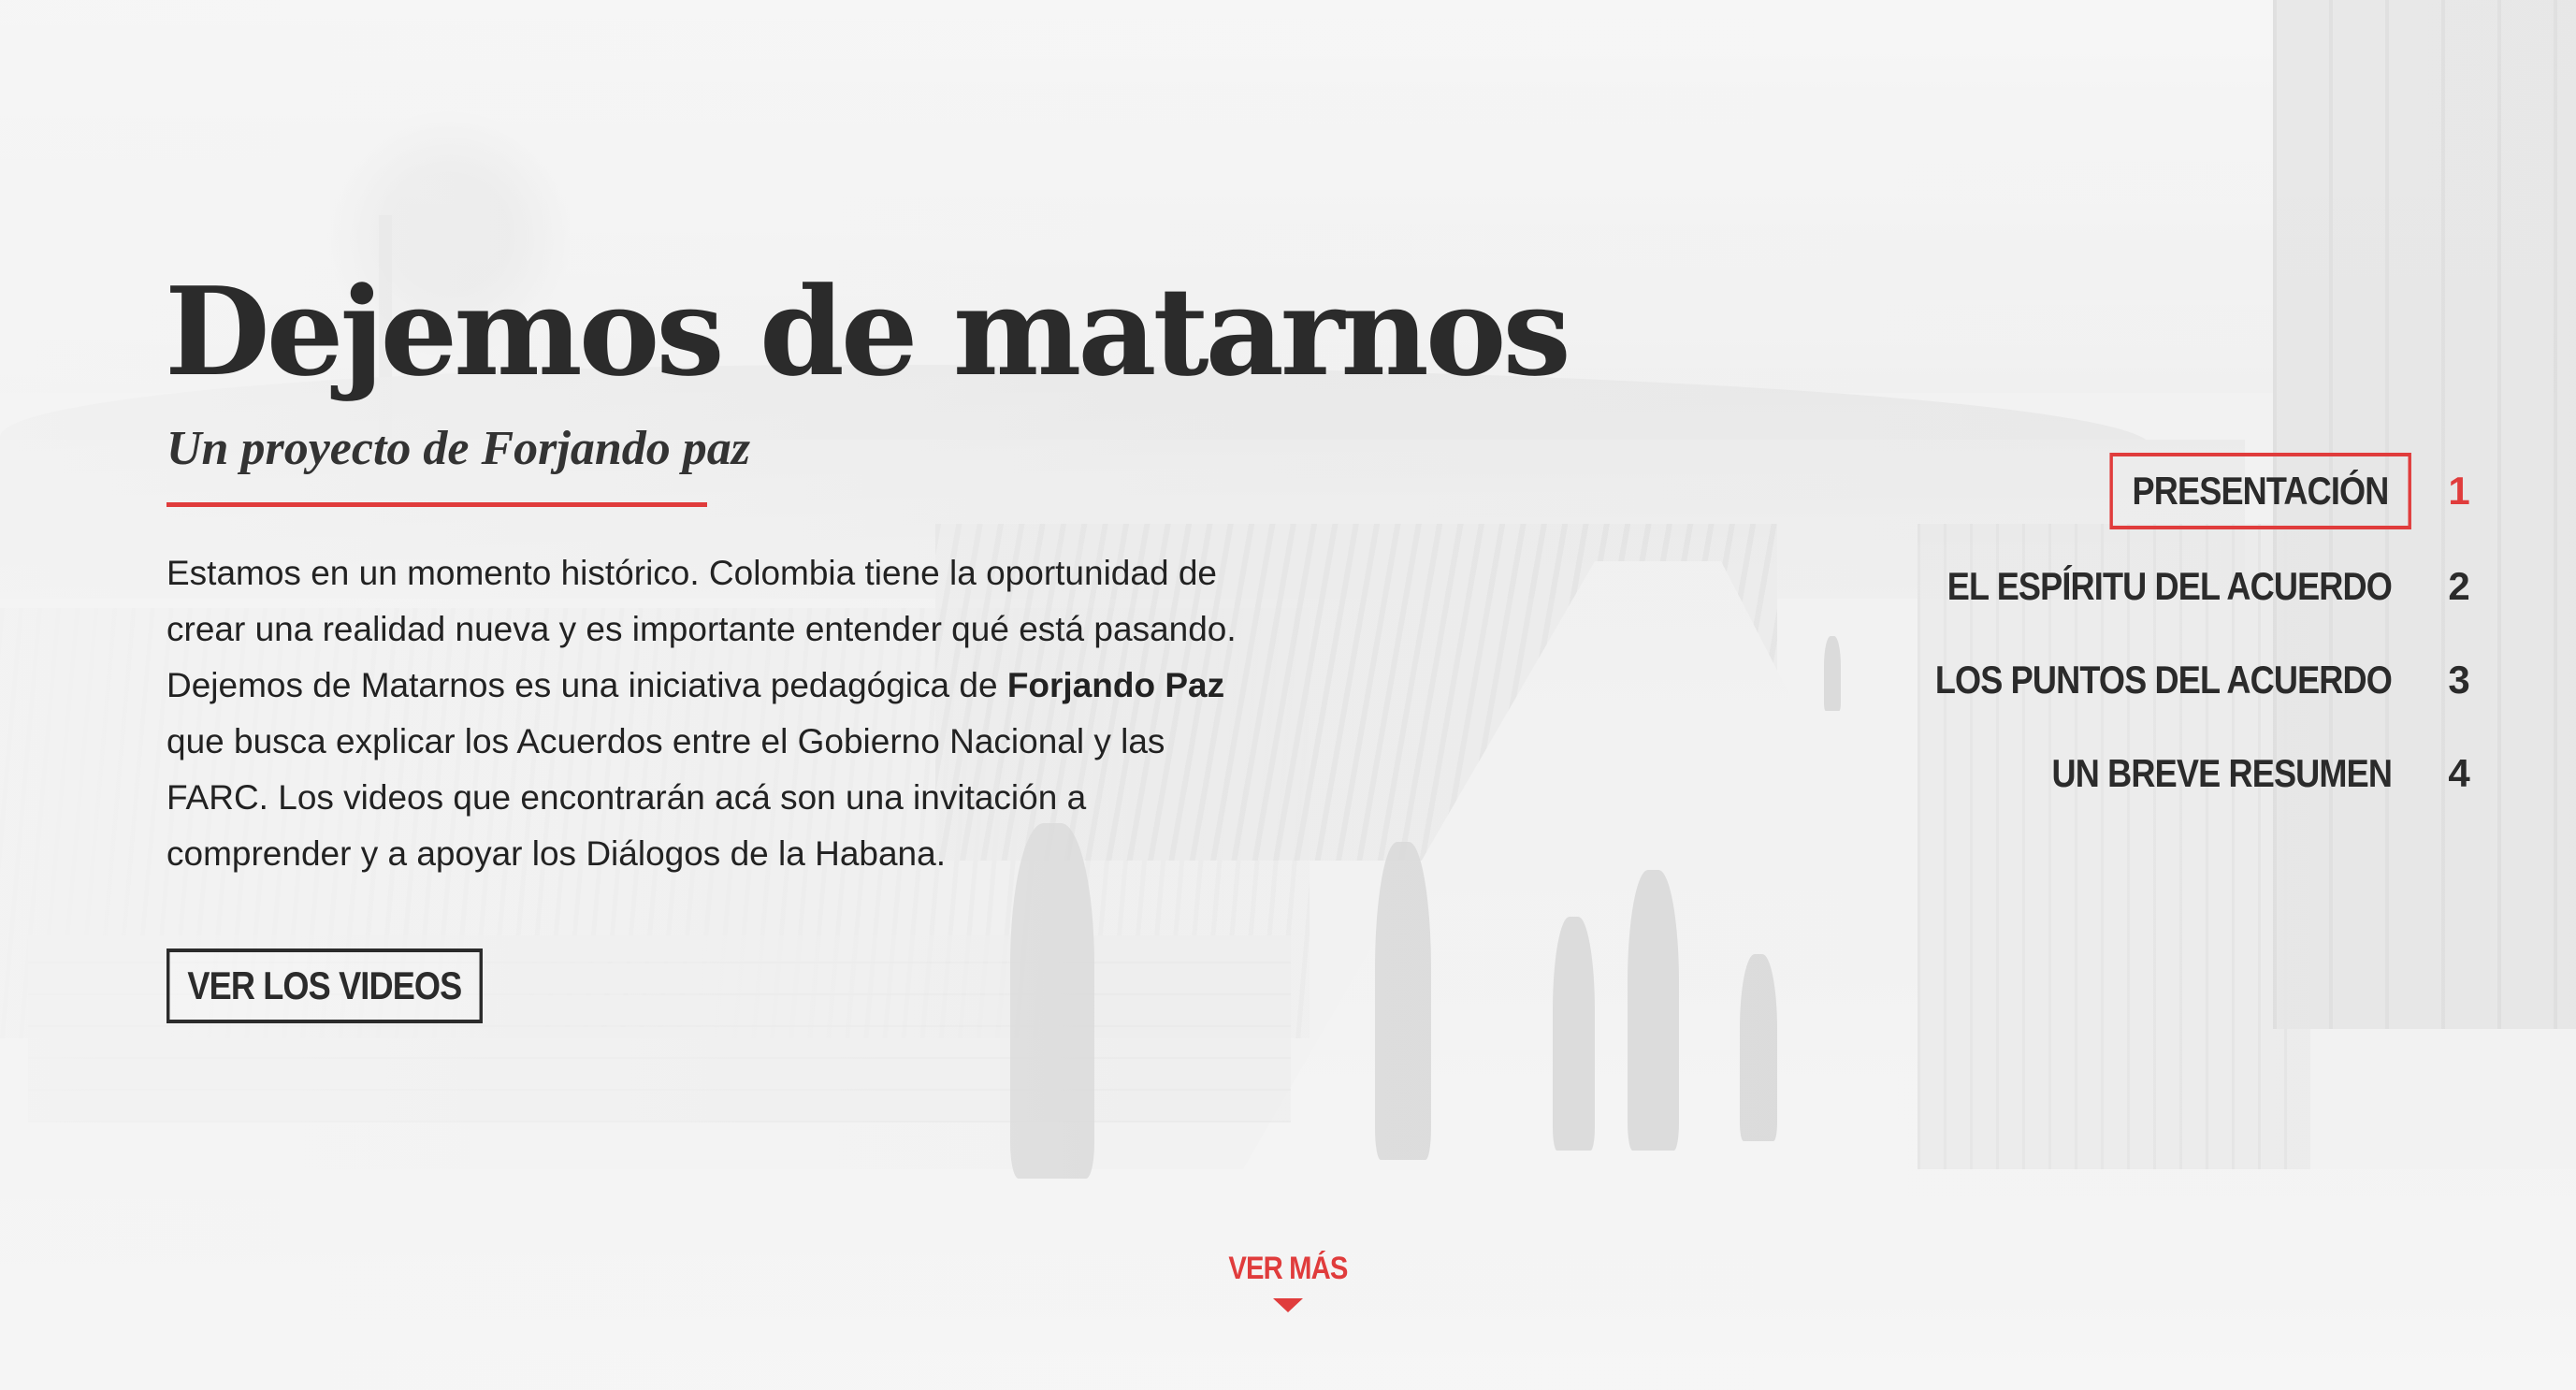 The width and height of the screenshot is (2576, 1390). Describe the element at coordinates (2459, 680) in the screenshot. I see `nav-number-3: 3` at that location.